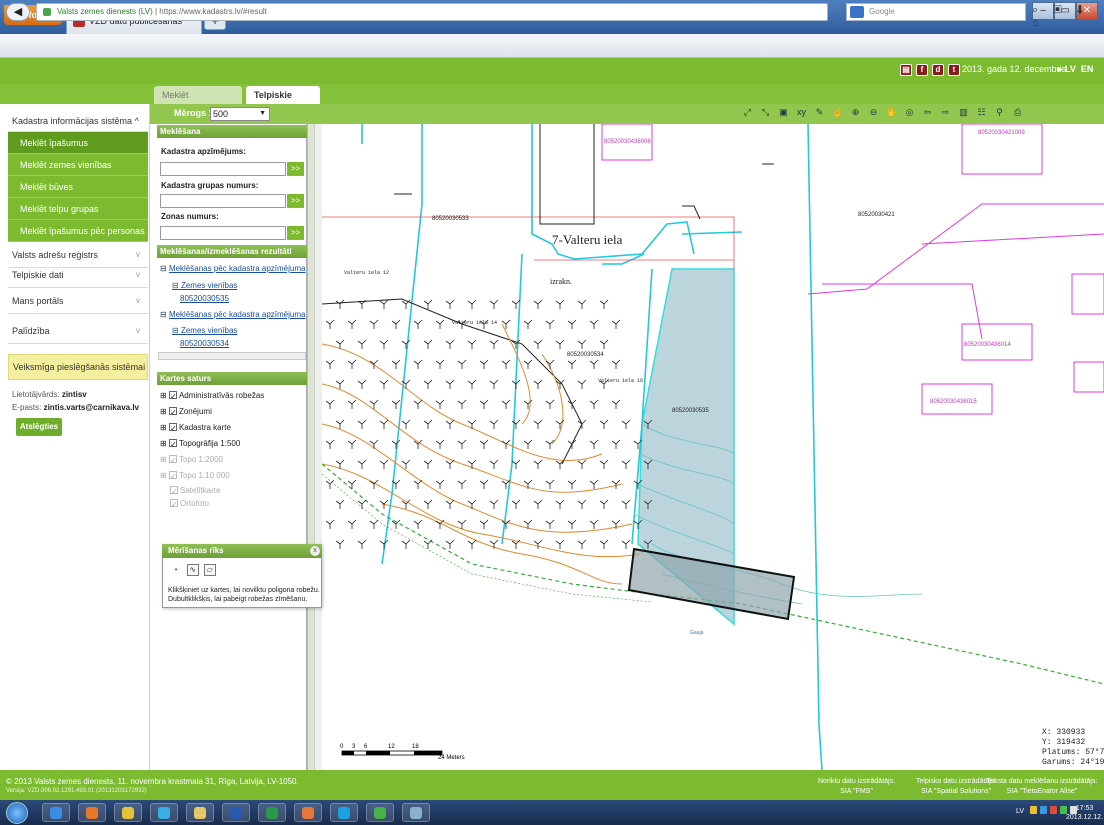 This screenshot has width=1104, height=825. What do you see at coordinates (963, 112) in the screenshot?
I see `layers-icon: ▥` at bounding box center [963, 112].